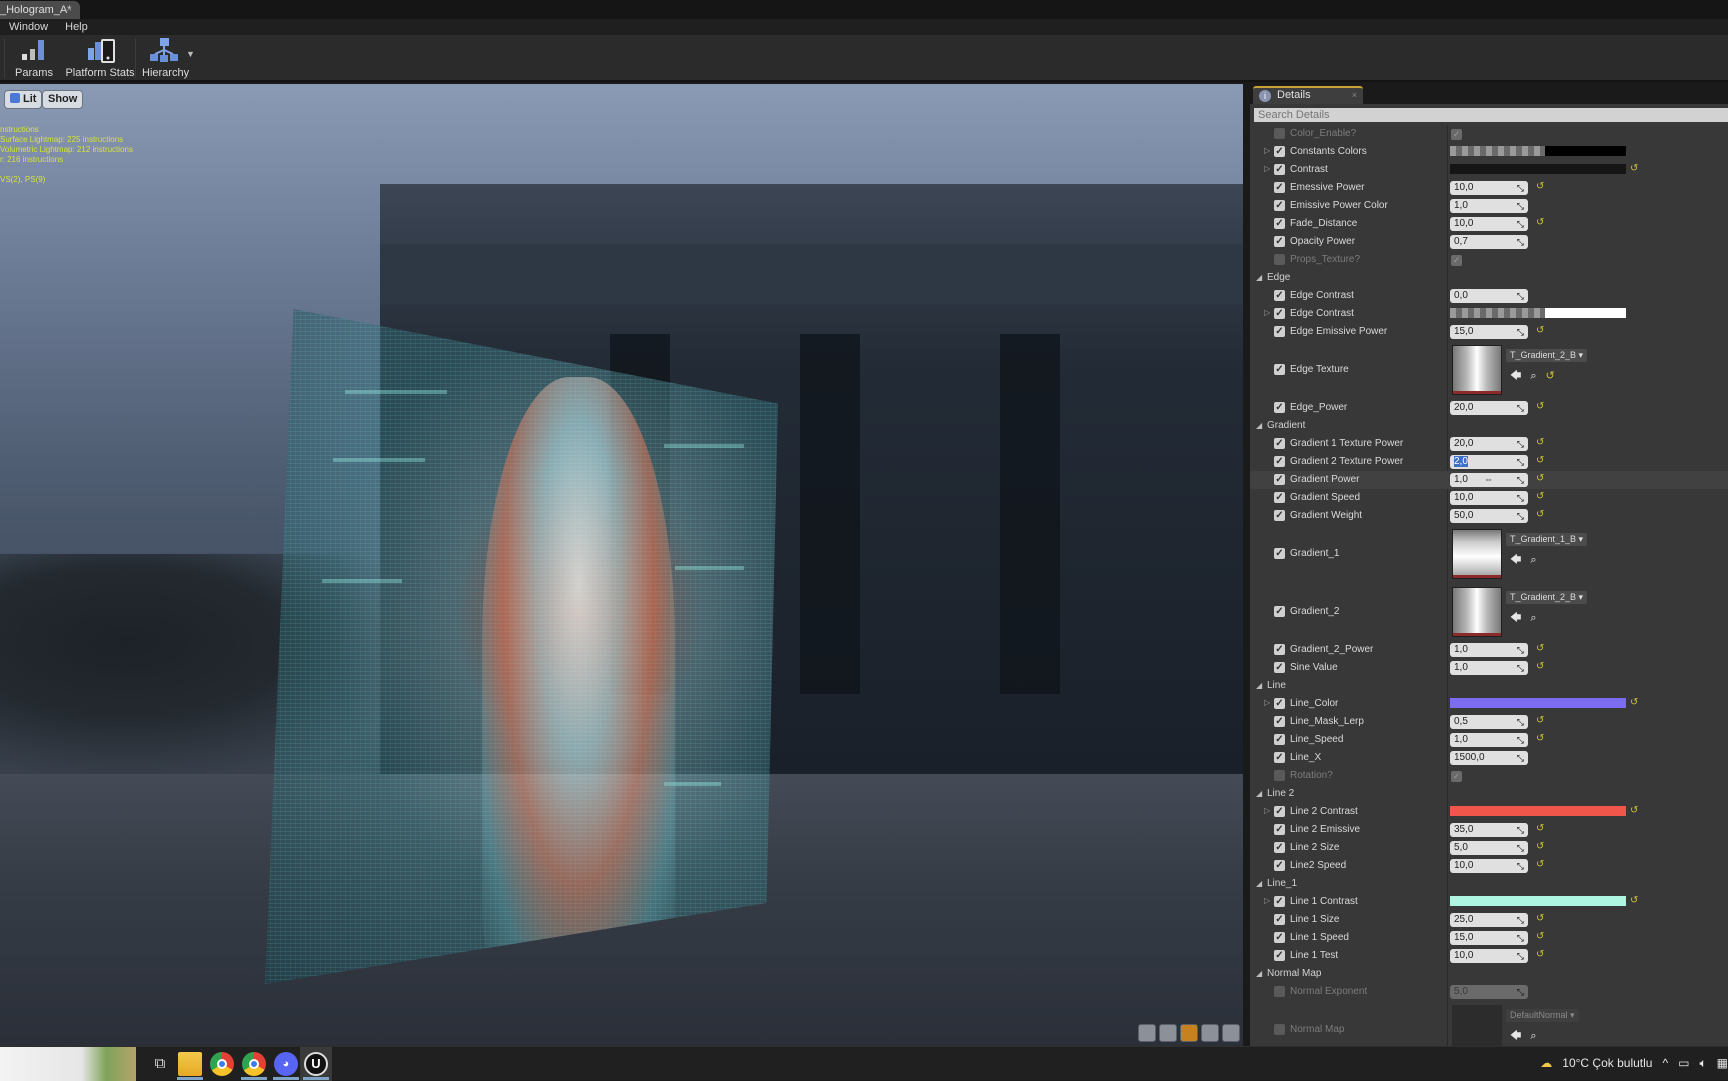 The height and width of the screenshot is (1081, 1728). Describe the element at coordinates (160, 1064) in the screenshot. I see `task-view-icon: ⧉` at that location.